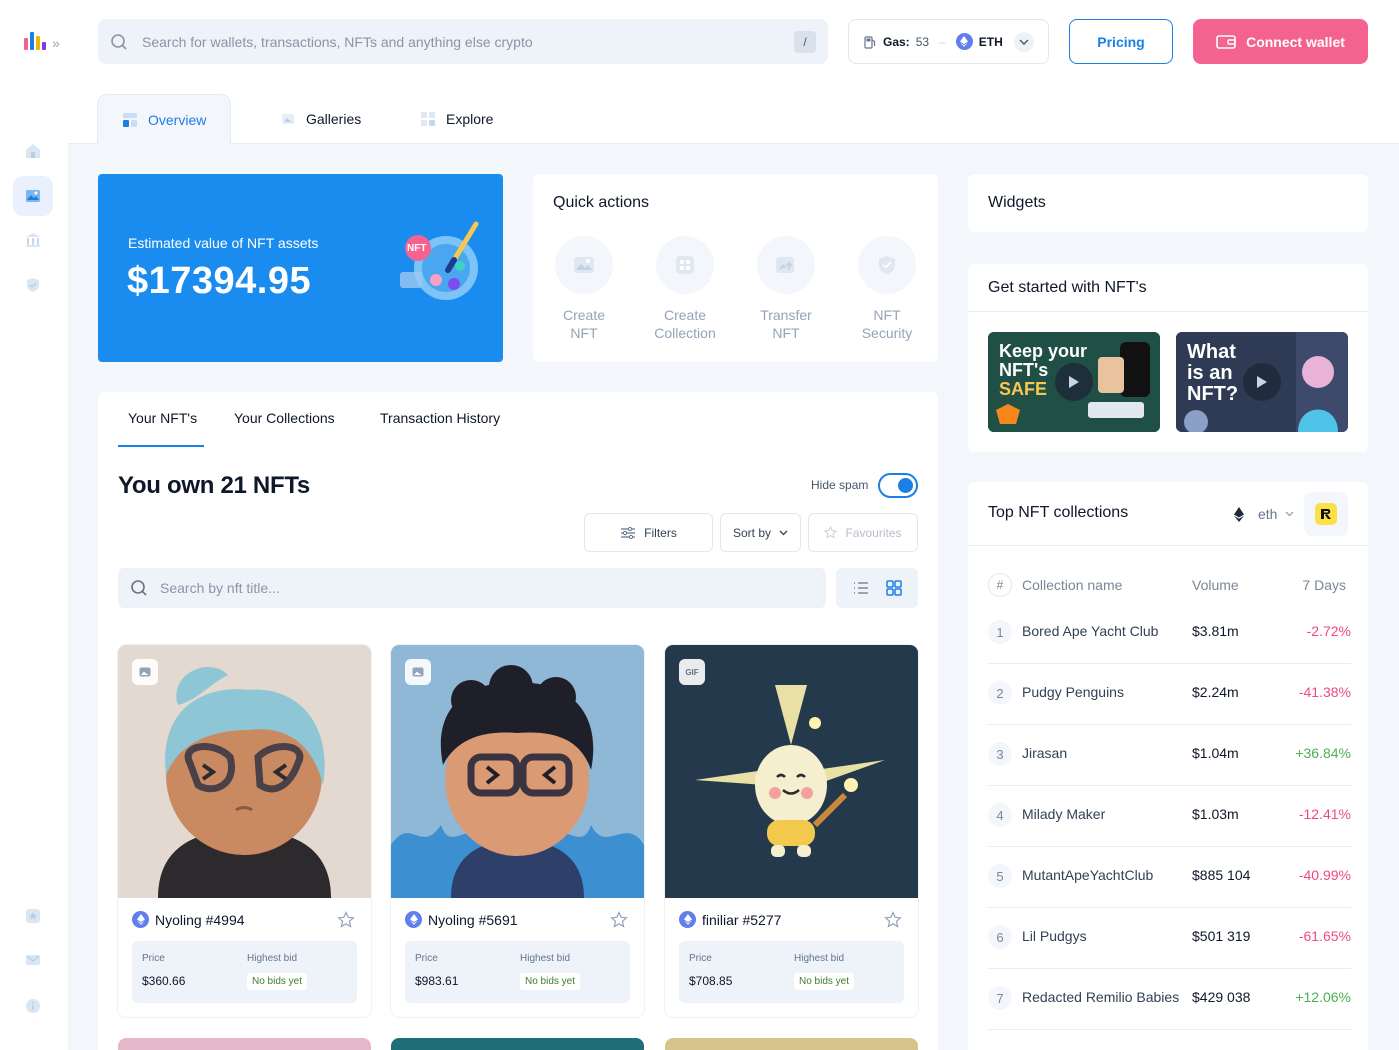 The width and height of the screenshot is (1399, 1050). Describe the element at coordinates (1221, 997) in the screenshot. I see `collection-volume: $429 038` at that location.